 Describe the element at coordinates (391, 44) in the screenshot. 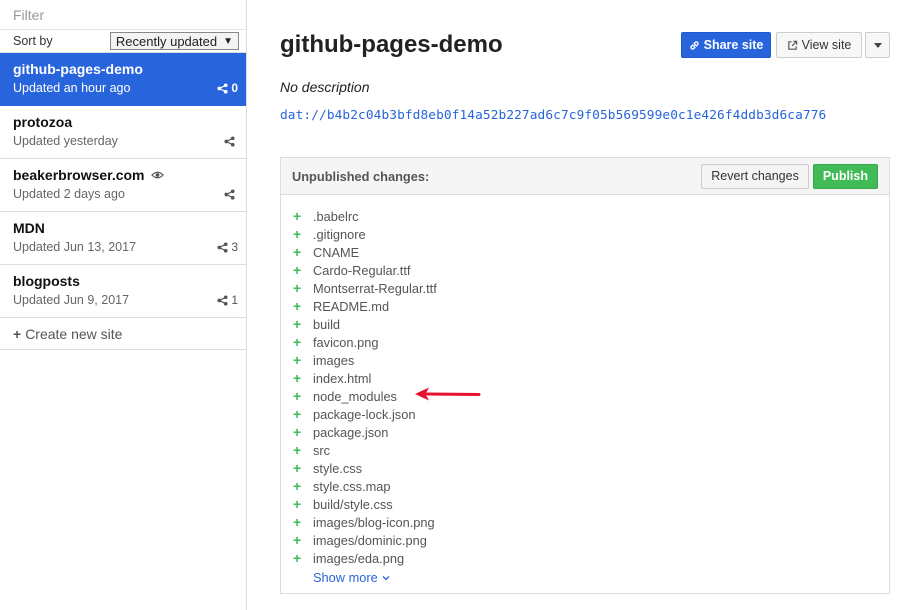

I see `page-title: github-pages-demo` at that location.